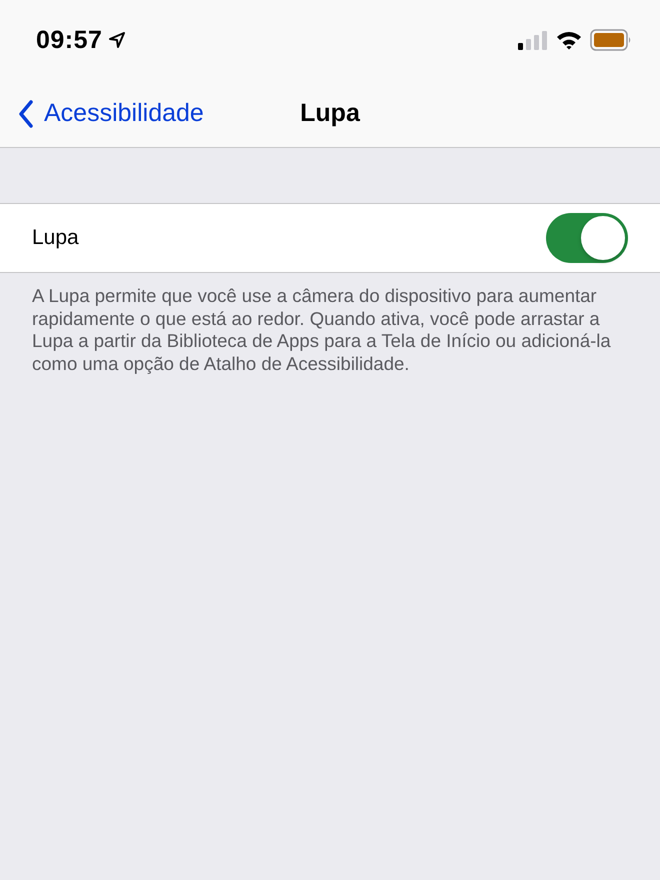 This screenshot has height=880, width=660. Describe the element at coordinates (69, 40) in the screenshot. I see `status-time: 09:57` at that location.